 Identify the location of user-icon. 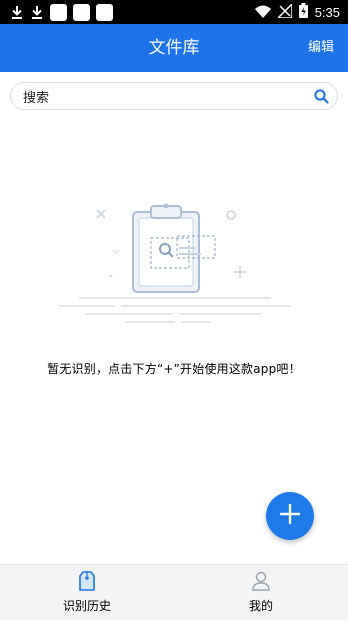
(261, 581).